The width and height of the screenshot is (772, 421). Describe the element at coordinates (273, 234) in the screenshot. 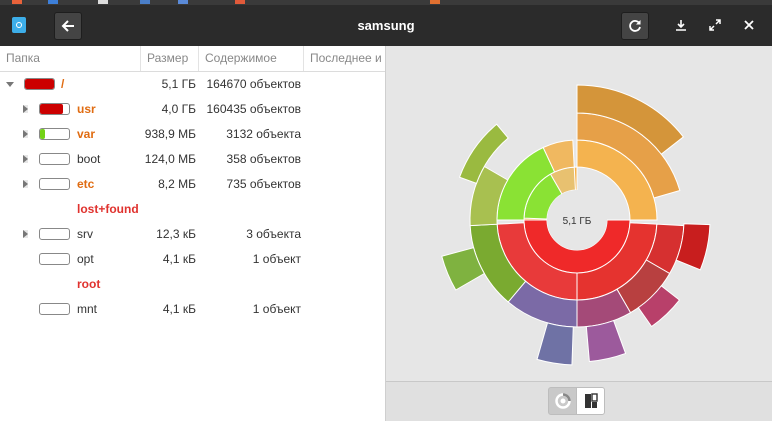

I see `folder-item-count: 3 объекта` at that location.